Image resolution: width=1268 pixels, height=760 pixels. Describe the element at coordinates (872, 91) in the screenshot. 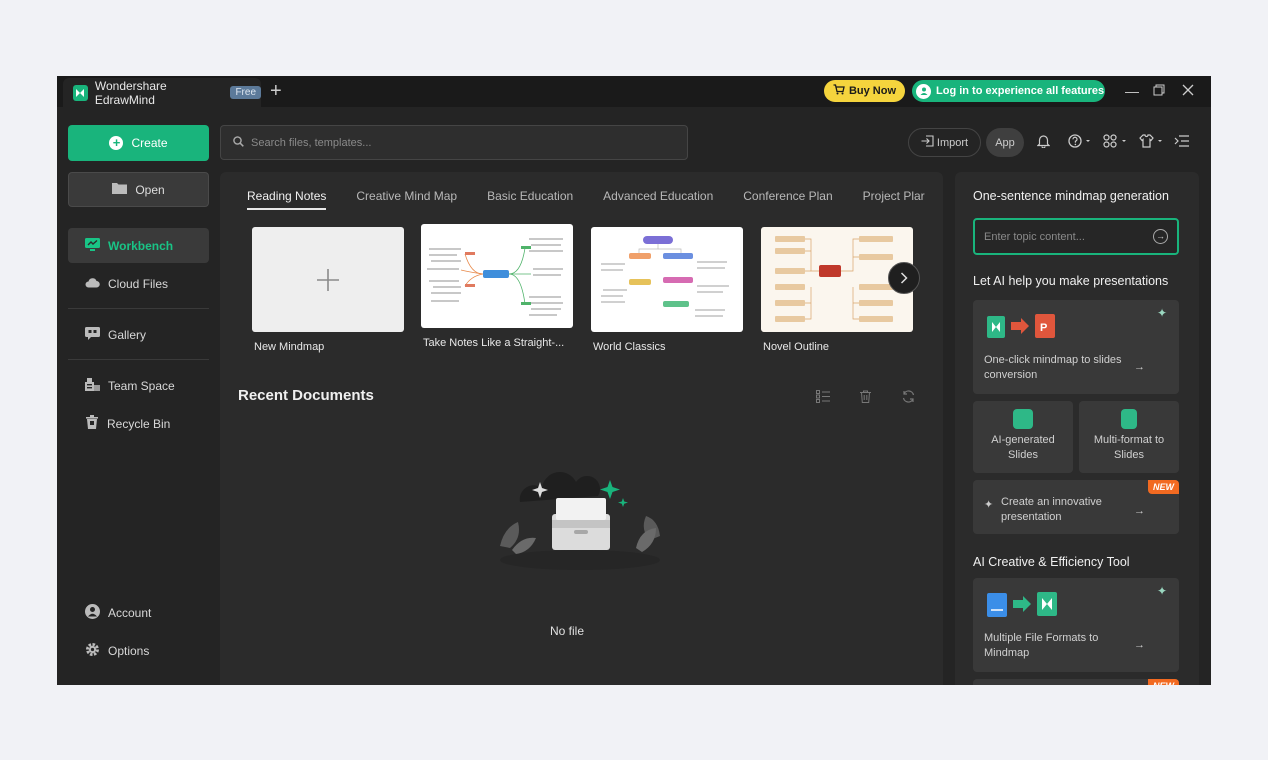

I see `buy-now-label: Buy Now` at that location.